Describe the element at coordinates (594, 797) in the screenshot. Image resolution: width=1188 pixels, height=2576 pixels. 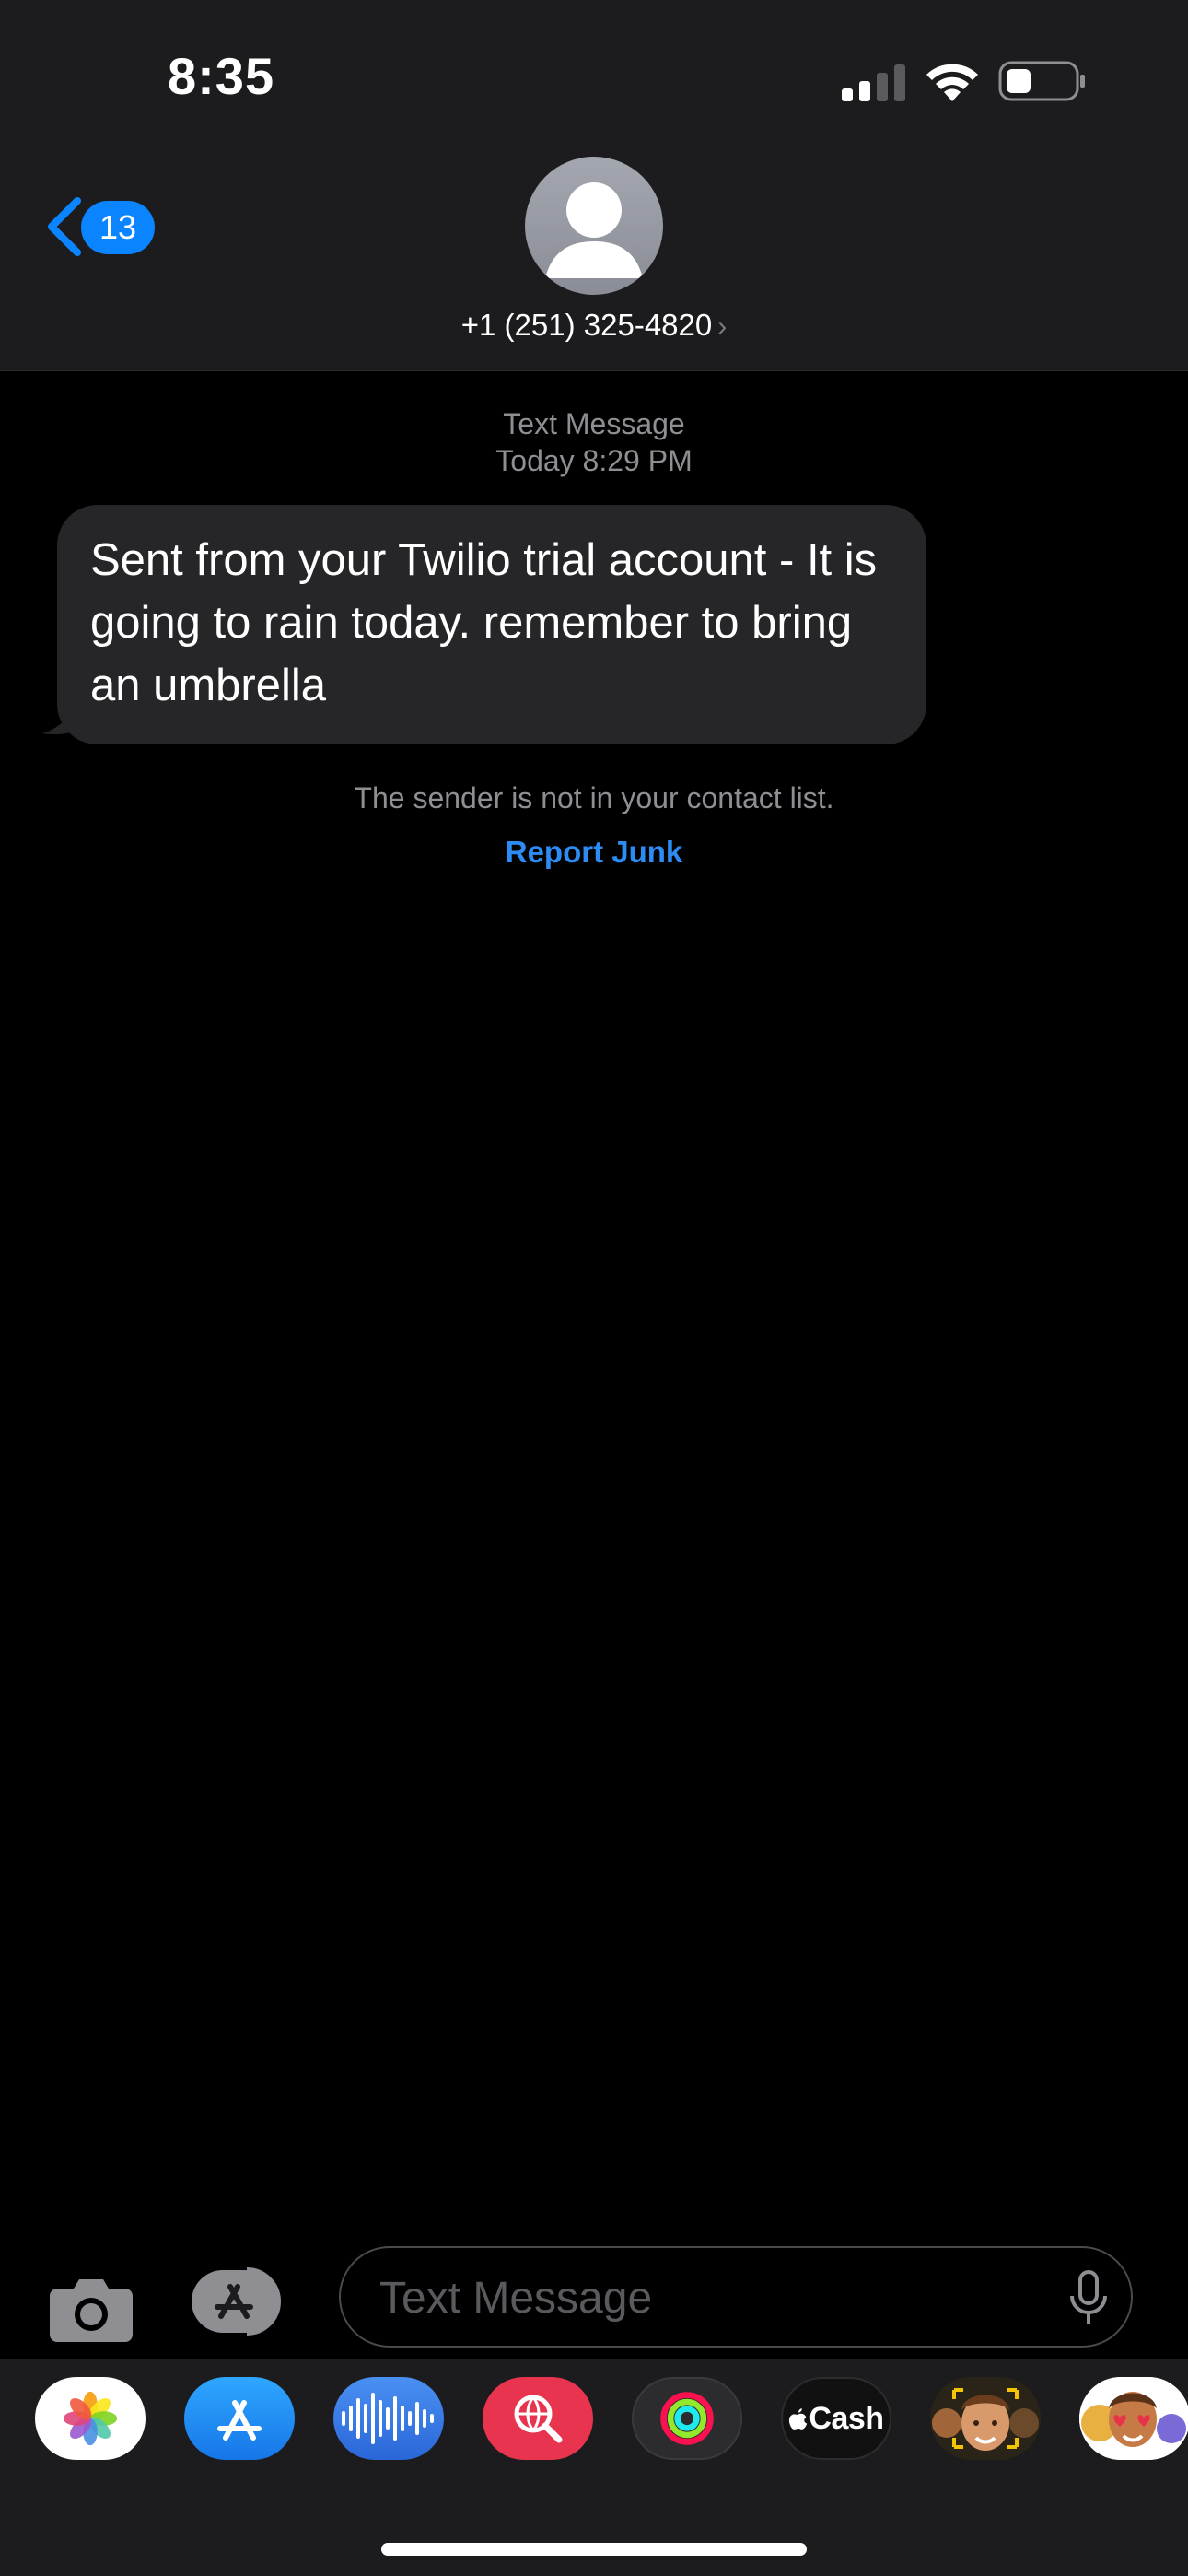
I see `unknown-sender-notice: The sender is not in your contact list.` at that location.